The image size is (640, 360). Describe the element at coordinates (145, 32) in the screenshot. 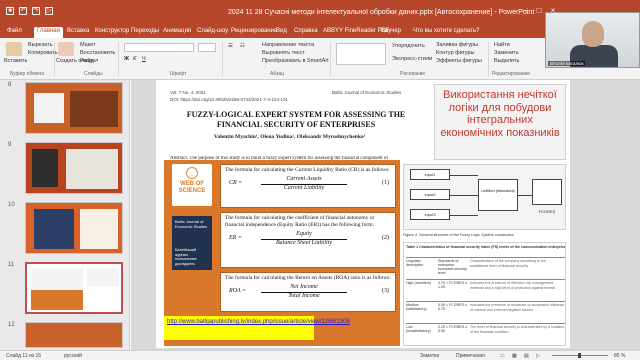

I see `tab-transitions: Переходы` at that location.